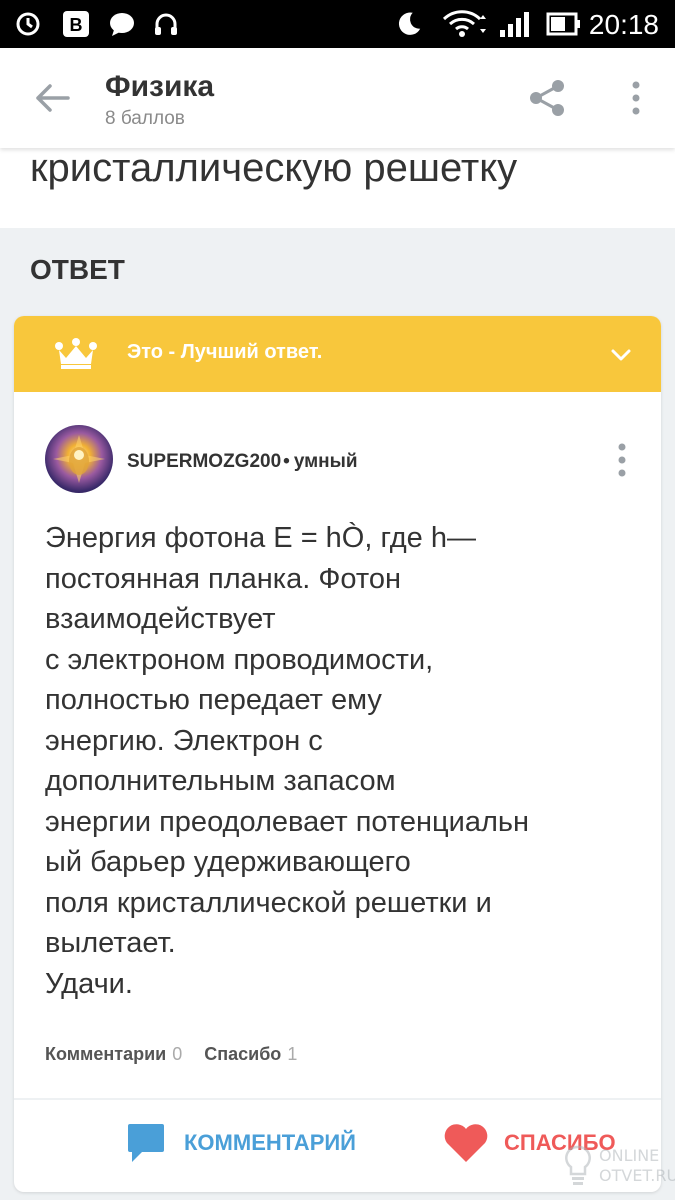 The height and width of the screenshot is (1200, 675). I want to click on comment-button: КОММЕНТАРИЙ, so click(241, 1143).